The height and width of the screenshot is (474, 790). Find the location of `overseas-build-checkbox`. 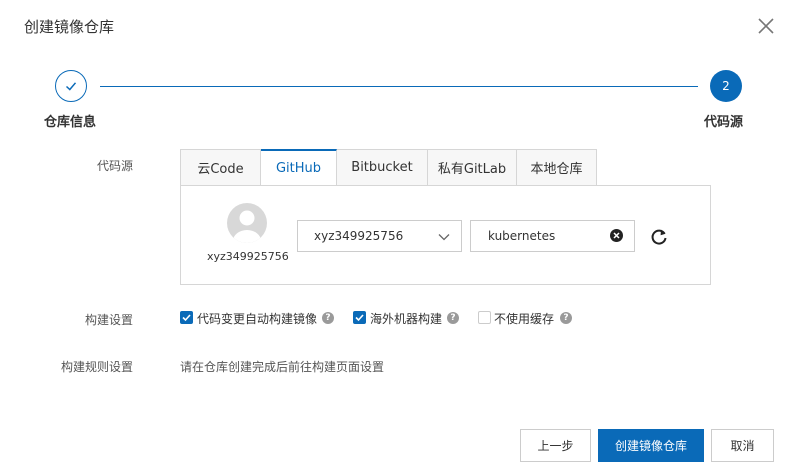

overseas-build-checkbox is located at coordinates (359, 317).